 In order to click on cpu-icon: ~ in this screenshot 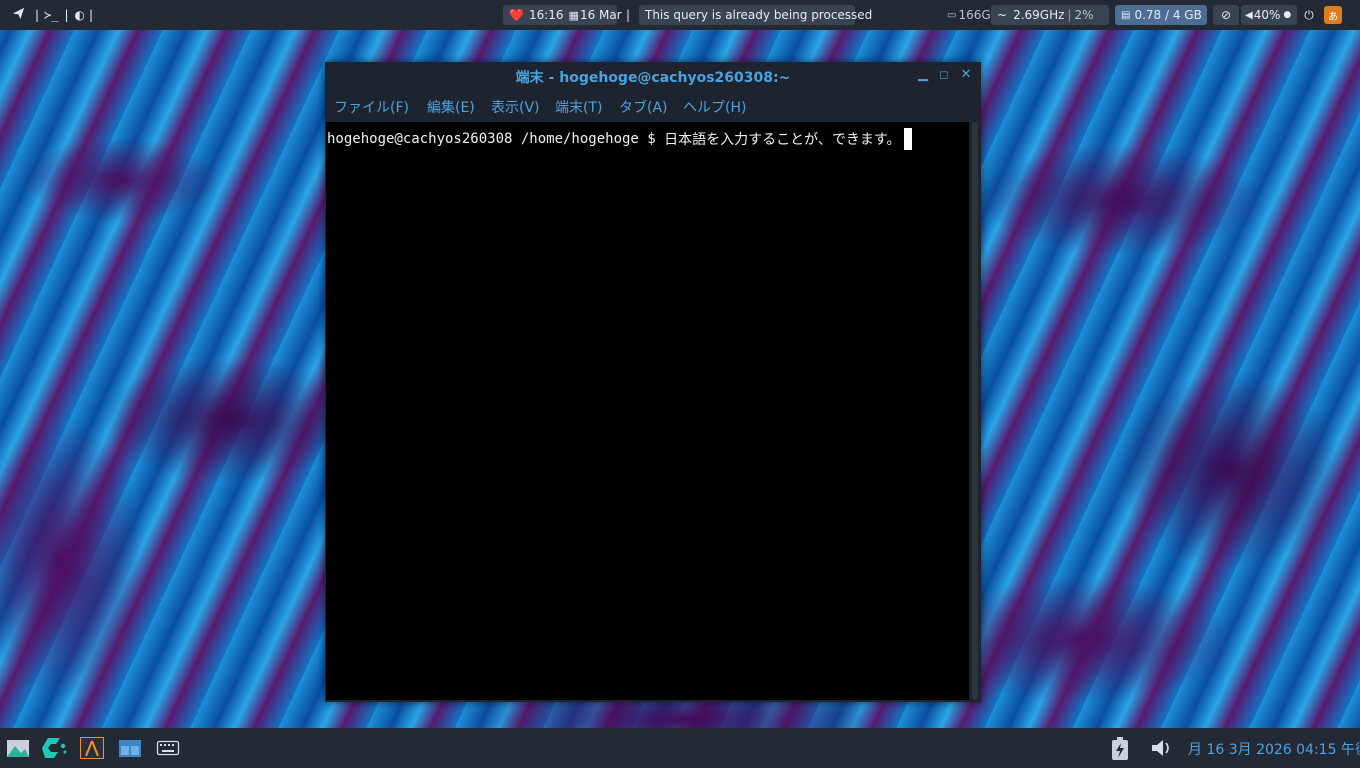, I will do `click(1002, 15)`.